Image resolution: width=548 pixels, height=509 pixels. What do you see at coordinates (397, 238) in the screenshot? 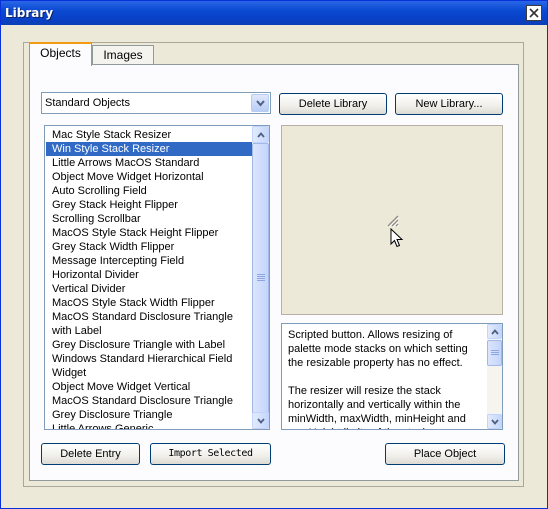
I see `mouse-pointer-icon` at bounding box center [397, 238].